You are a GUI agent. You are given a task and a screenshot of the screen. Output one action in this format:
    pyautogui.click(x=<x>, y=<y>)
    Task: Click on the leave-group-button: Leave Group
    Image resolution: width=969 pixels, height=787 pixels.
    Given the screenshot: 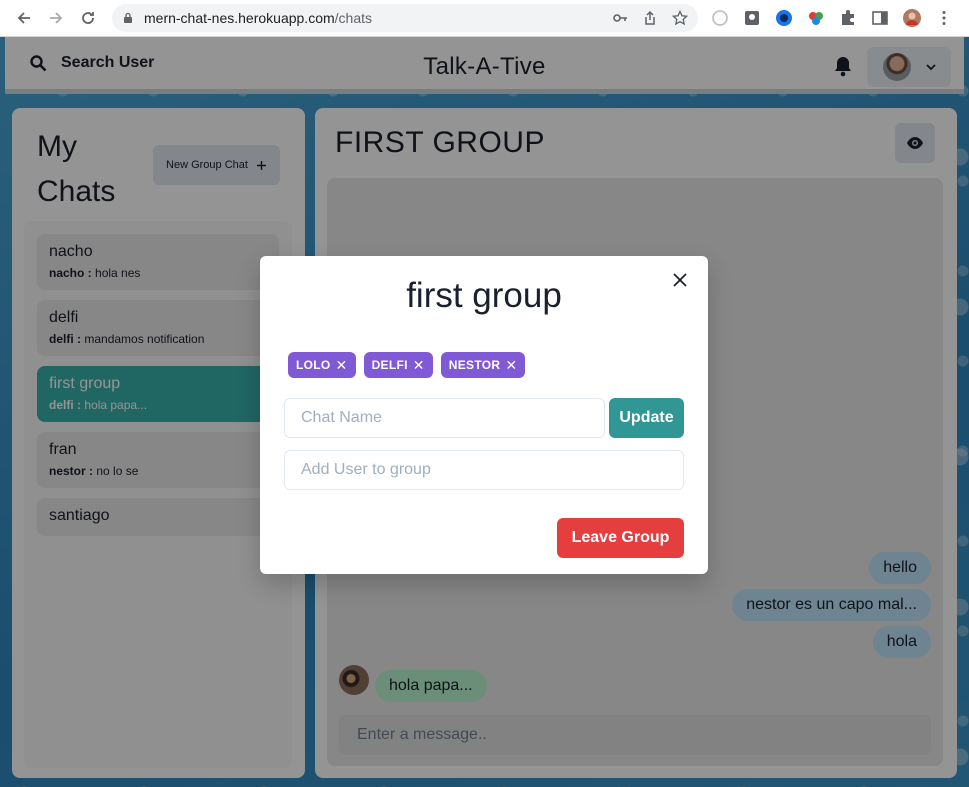 What is the action you would take?
    pyautogui.click(x=620, y=538)
    